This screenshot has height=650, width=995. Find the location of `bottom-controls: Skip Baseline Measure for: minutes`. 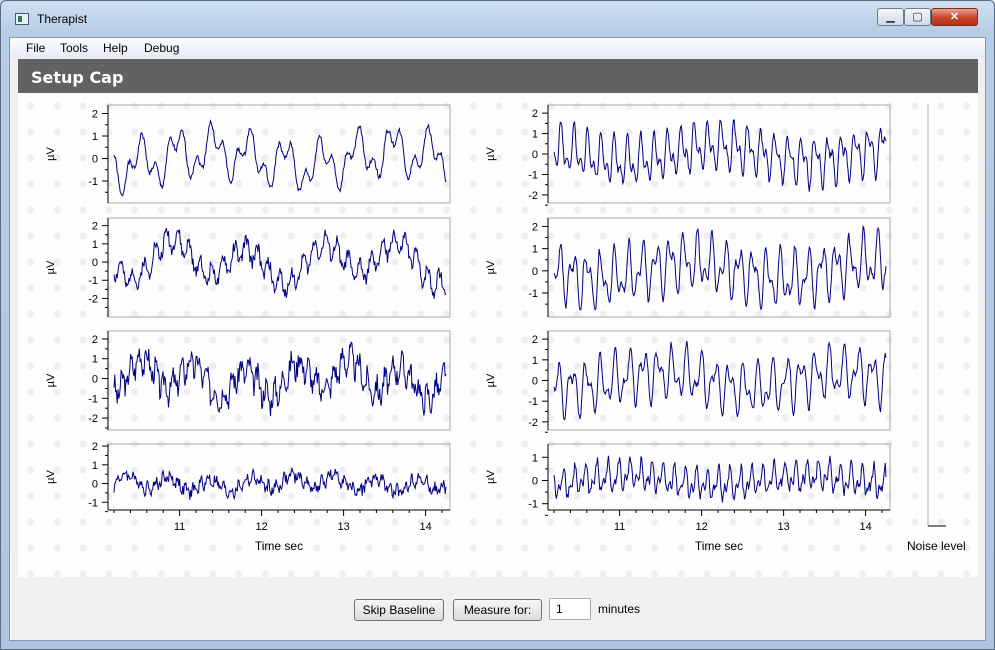

bottom-controls: Skip Baseline Measure for: minutes is located at coordinates (498, 608).